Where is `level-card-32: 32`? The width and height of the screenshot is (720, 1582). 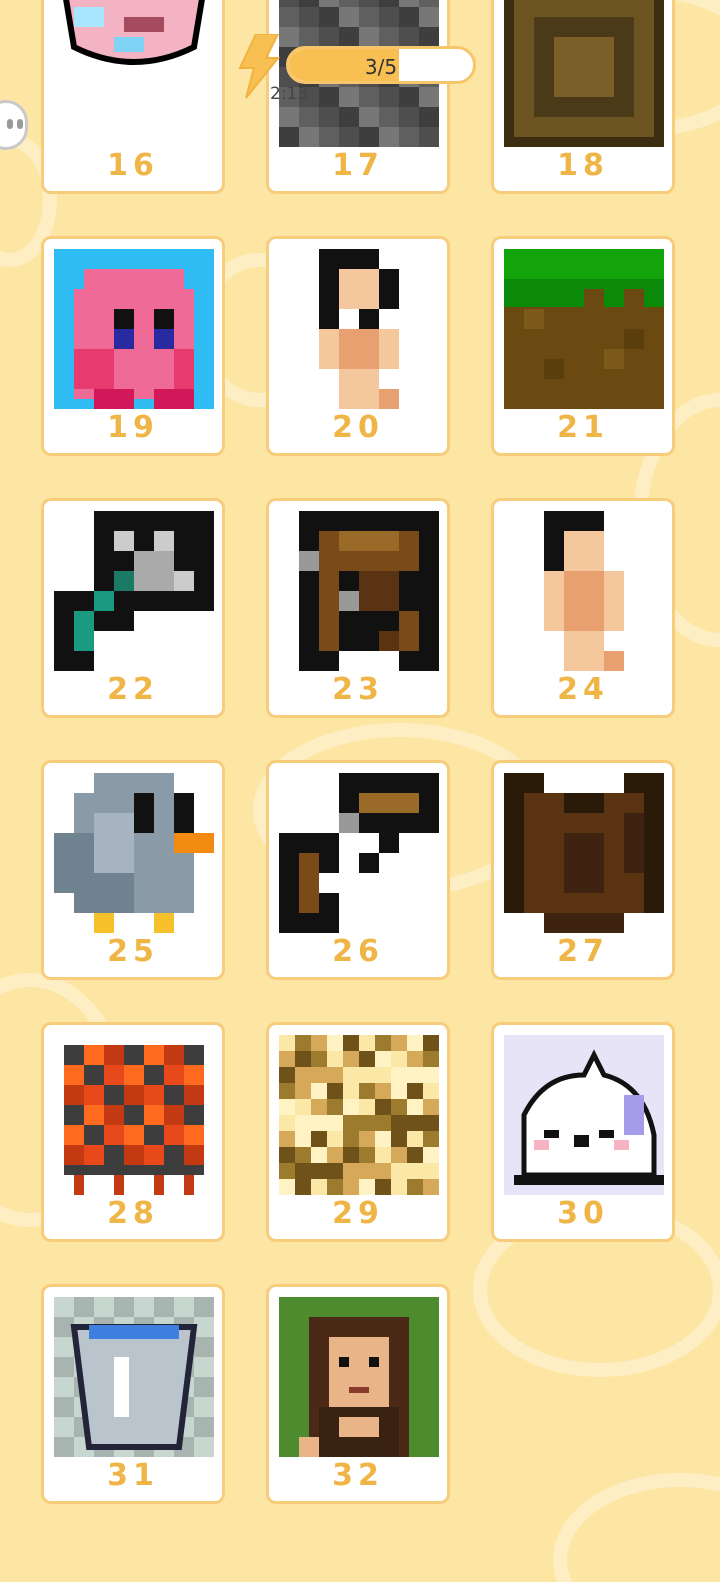
level-card-32: 32 is located at coordinates (358, 1394).